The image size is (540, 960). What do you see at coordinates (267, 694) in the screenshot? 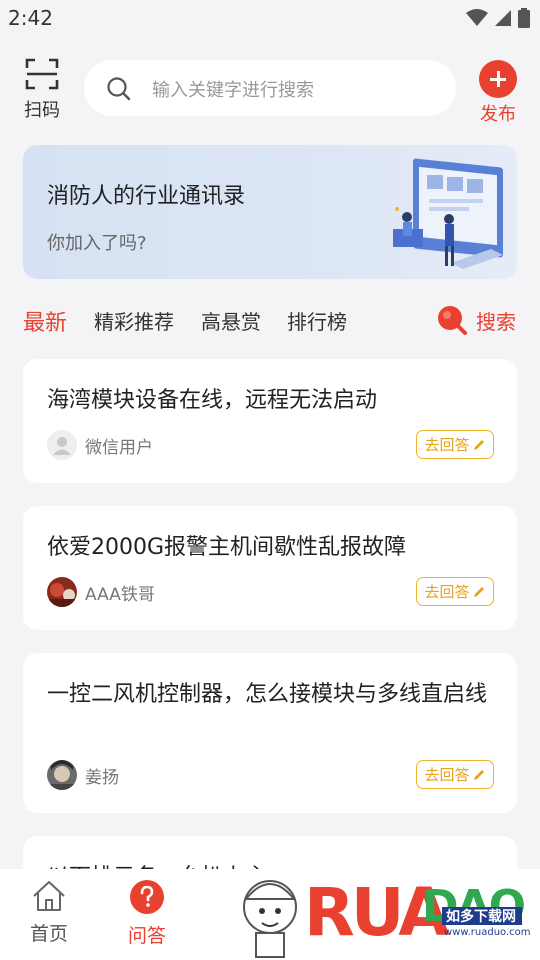
I see `question-title: 一控二风机控制器，怎么接模块与多线直启线` at bounding box center [267, 694].